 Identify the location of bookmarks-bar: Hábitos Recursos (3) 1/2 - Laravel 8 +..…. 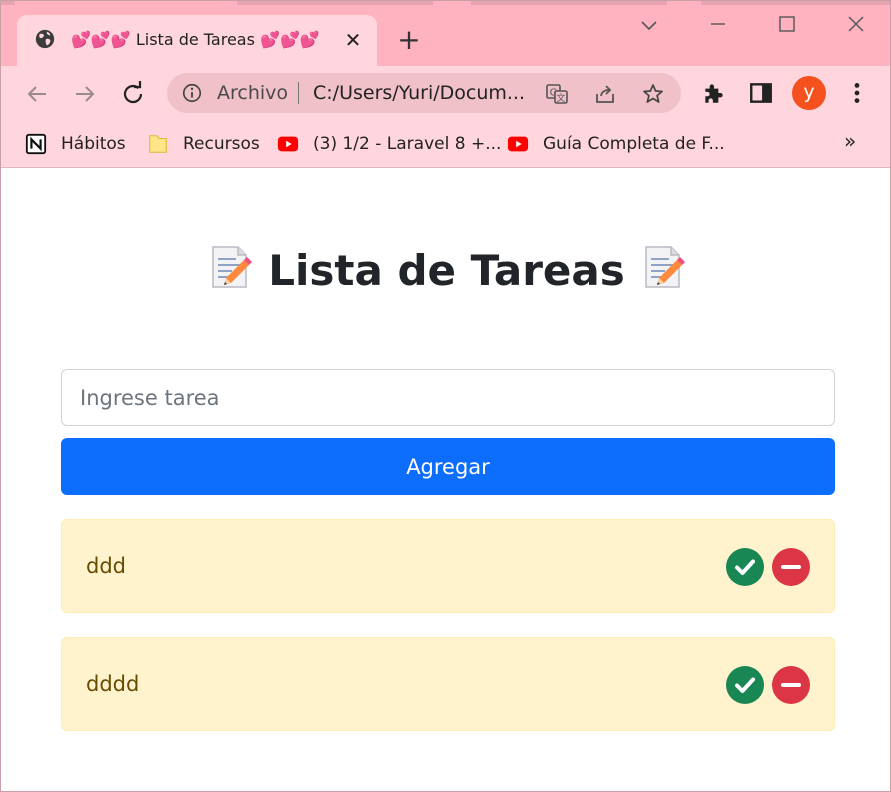
(445, 144).